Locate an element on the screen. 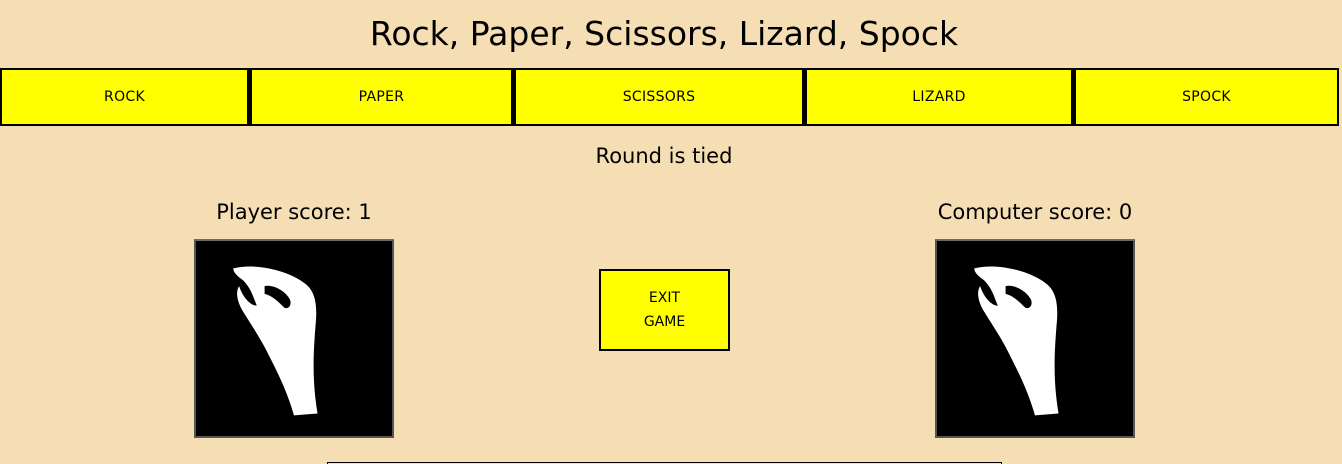 This screenshot has height=464, width=1342. choice-button-bar: ROCK PAPER SCISSORS LIZARD SPOCK is located at coordinates (669, 97).